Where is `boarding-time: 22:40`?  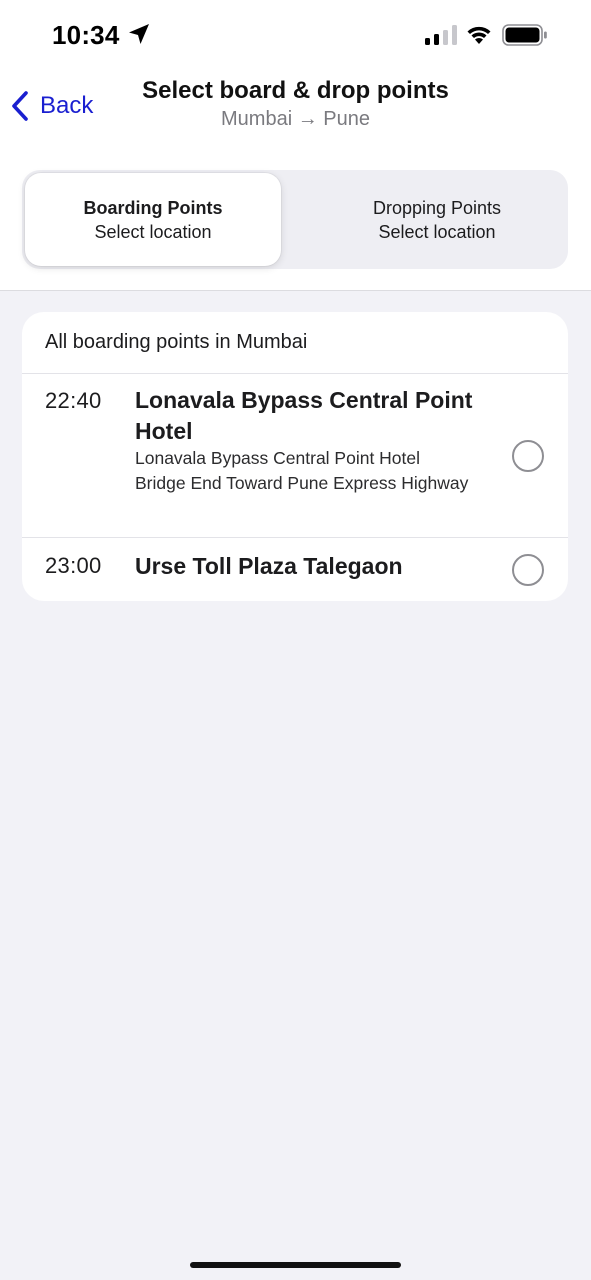
boarding-time: 22:40 is located at coordinates (73, 400).